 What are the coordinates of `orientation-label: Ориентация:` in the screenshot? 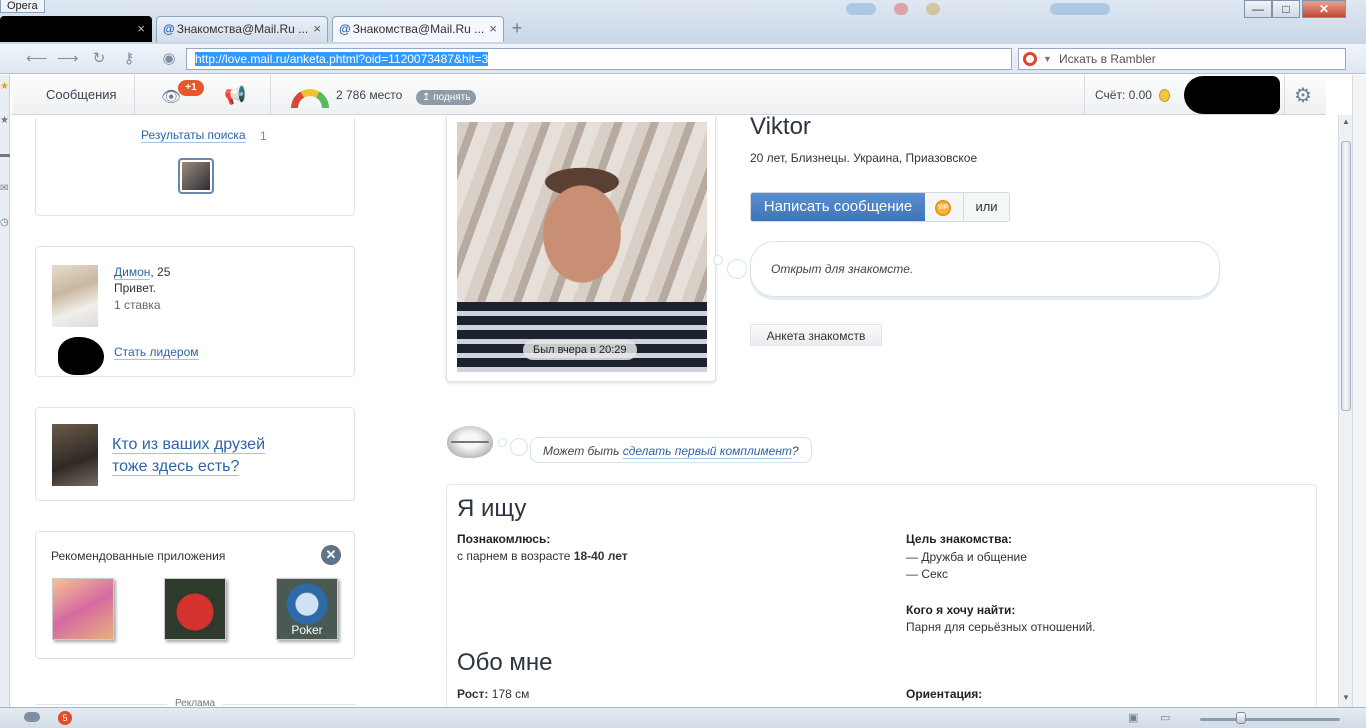 It's located at (944, 694).